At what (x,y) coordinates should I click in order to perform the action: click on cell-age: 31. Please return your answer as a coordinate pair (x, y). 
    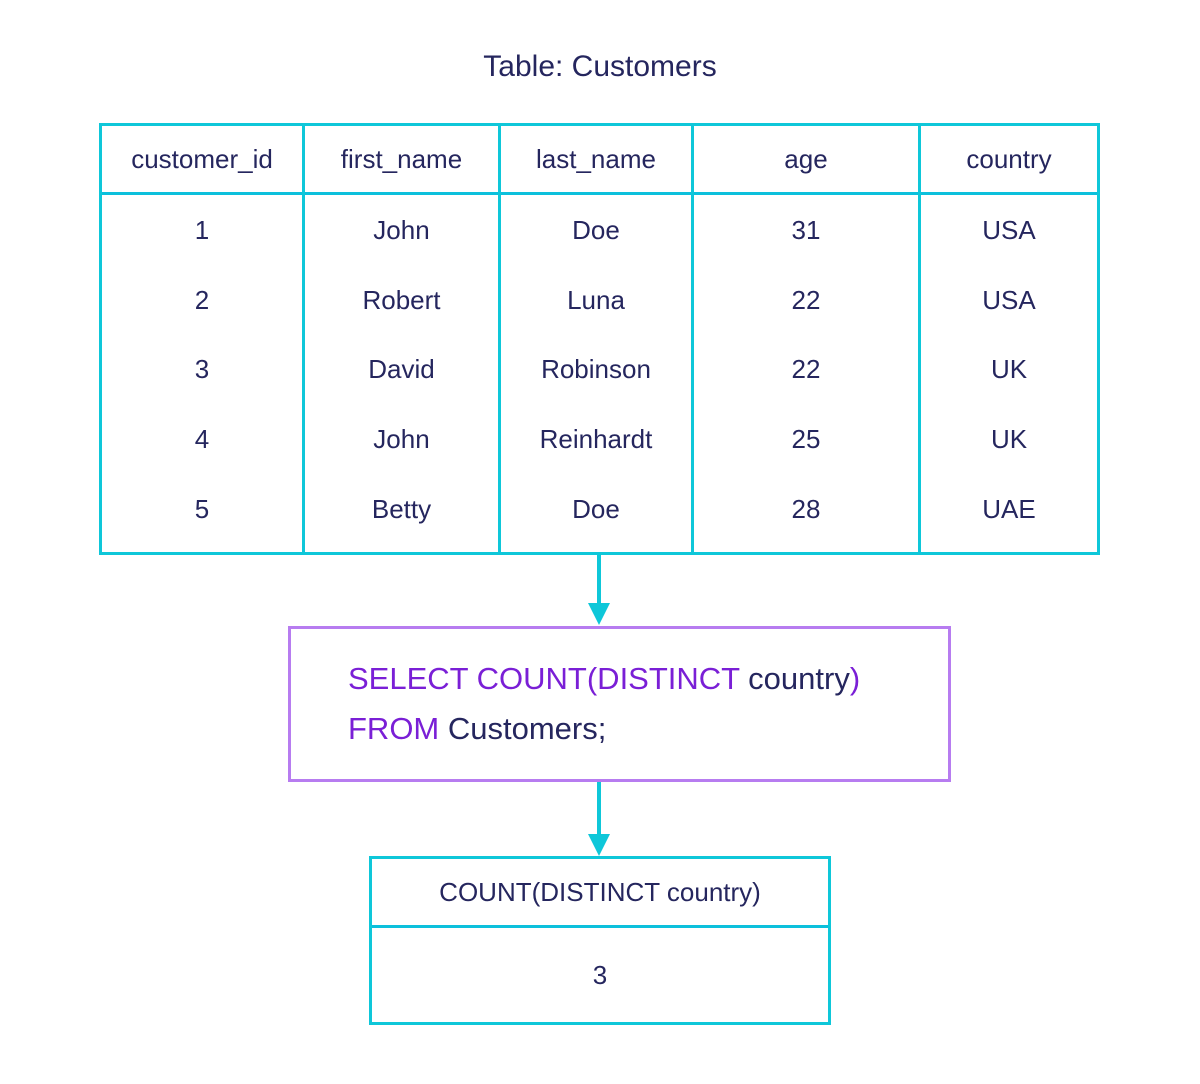
    Looking at the image, I should click on (806, 230).